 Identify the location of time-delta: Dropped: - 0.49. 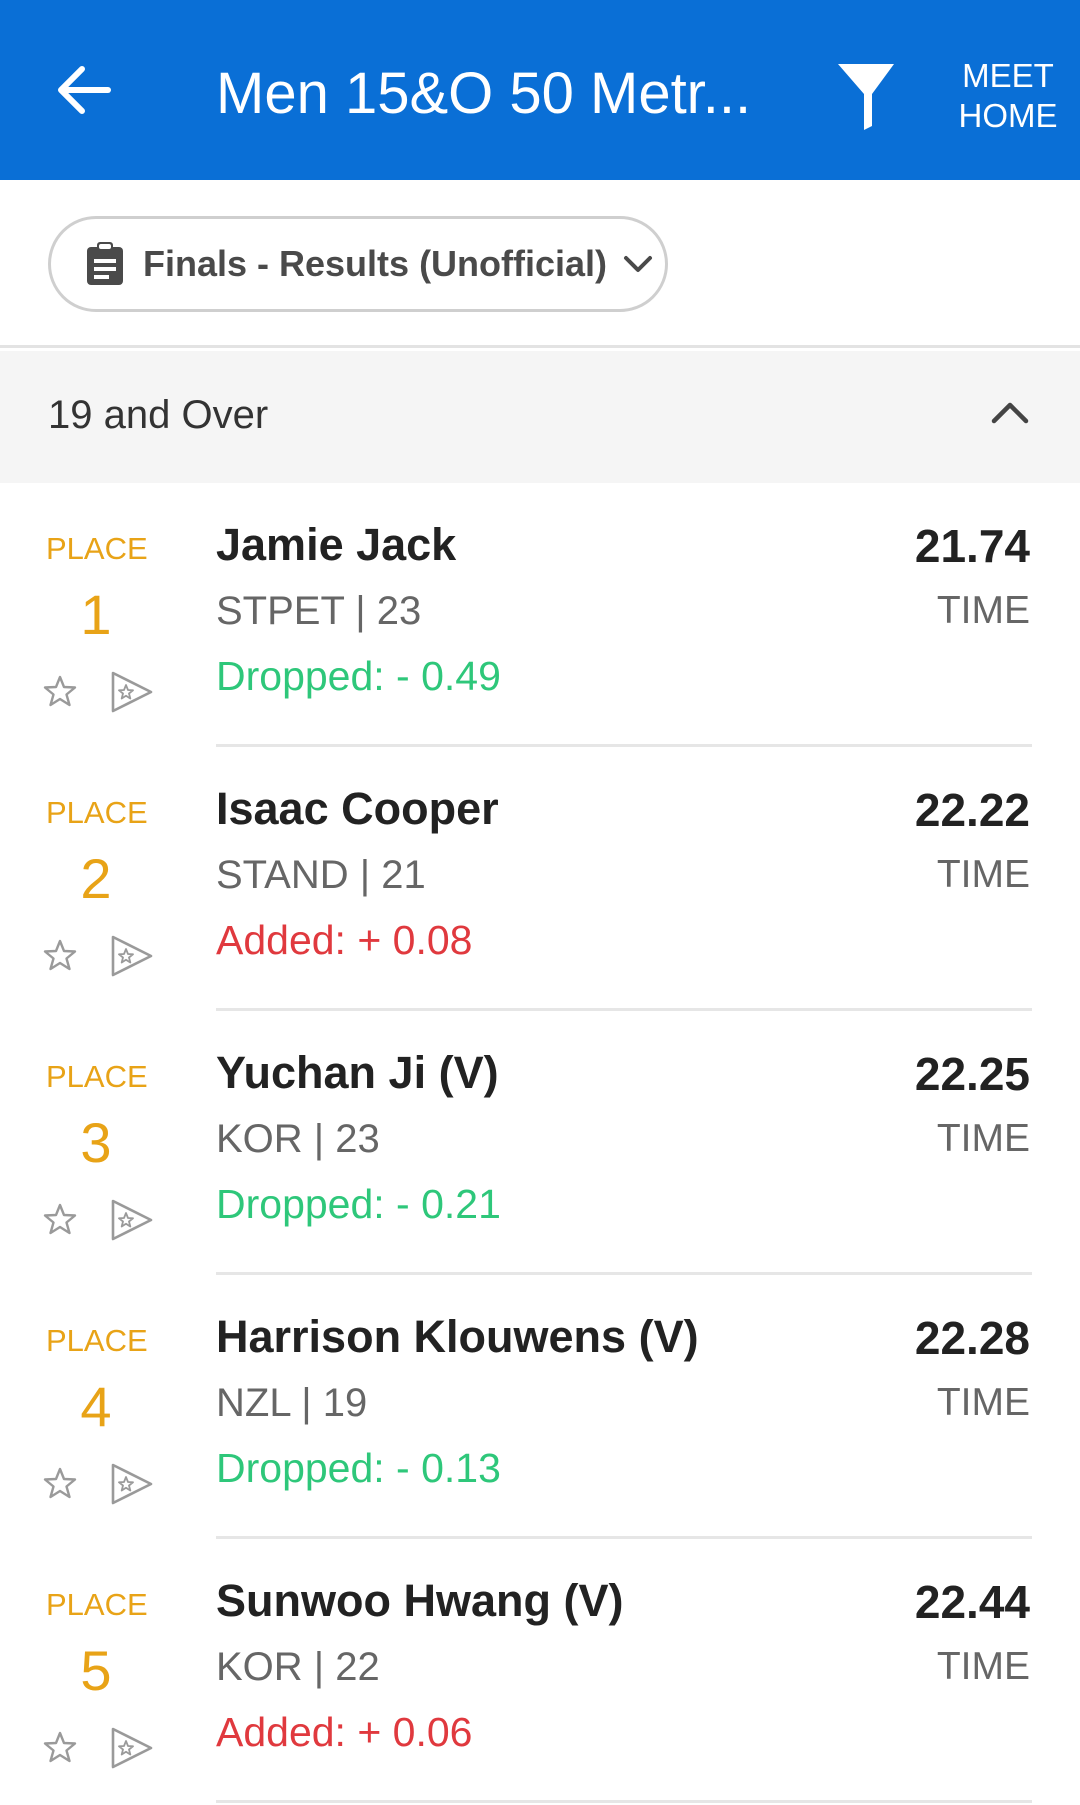
(358, 676).